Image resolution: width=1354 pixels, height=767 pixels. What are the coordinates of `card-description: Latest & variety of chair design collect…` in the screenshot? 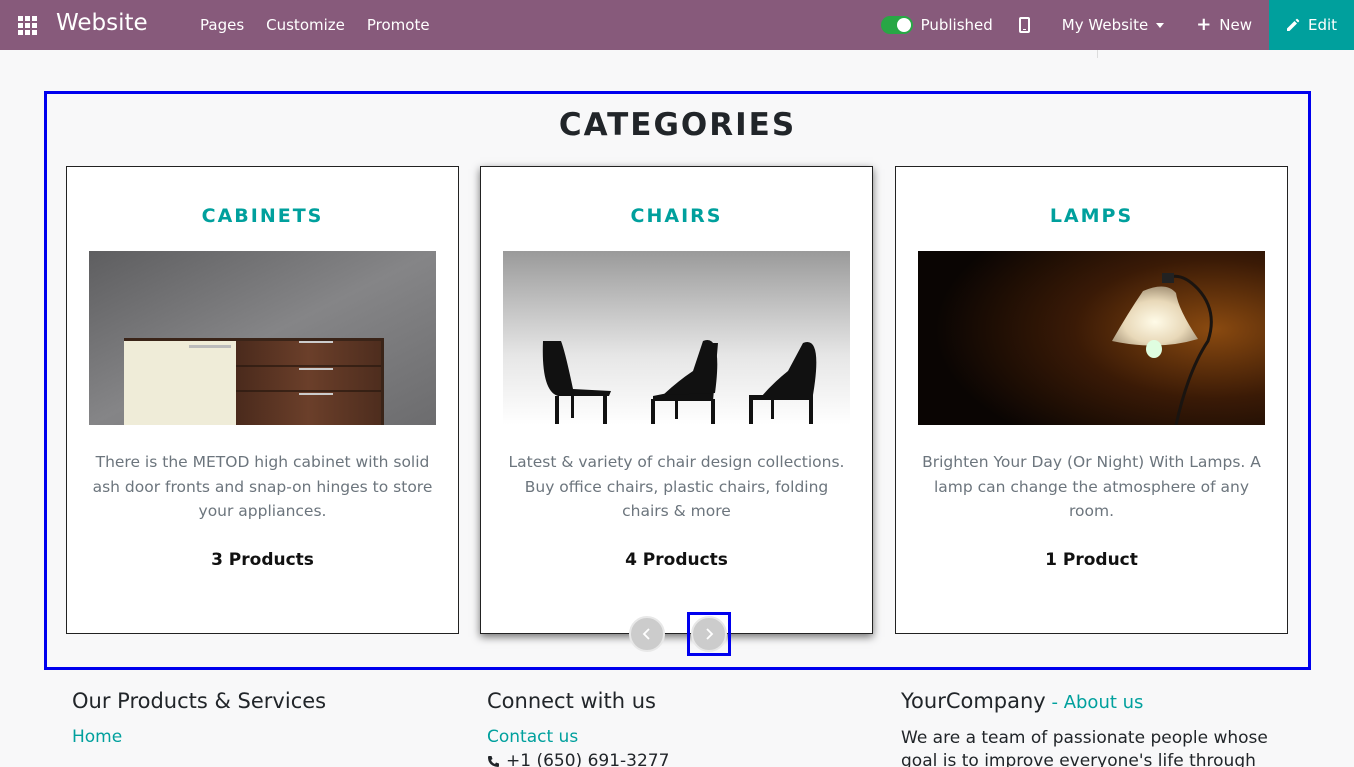 It's located at (676, 486).